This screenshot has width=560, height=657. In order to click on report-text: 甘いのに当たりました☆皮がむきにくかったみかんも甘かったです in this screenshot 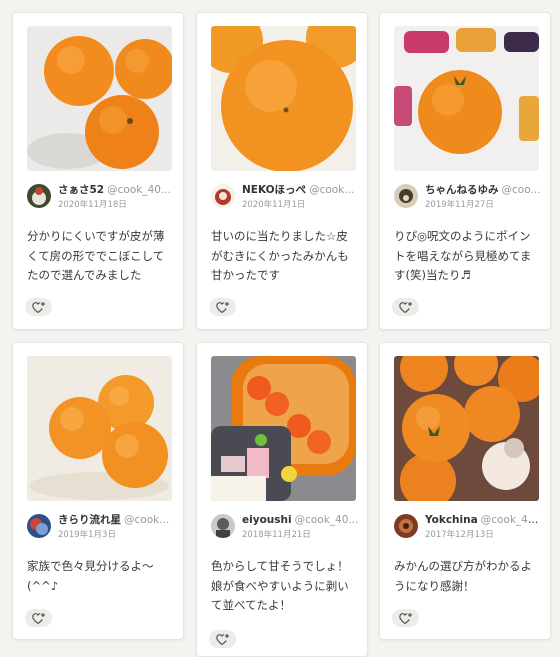, I will do `click(280, 255)`.